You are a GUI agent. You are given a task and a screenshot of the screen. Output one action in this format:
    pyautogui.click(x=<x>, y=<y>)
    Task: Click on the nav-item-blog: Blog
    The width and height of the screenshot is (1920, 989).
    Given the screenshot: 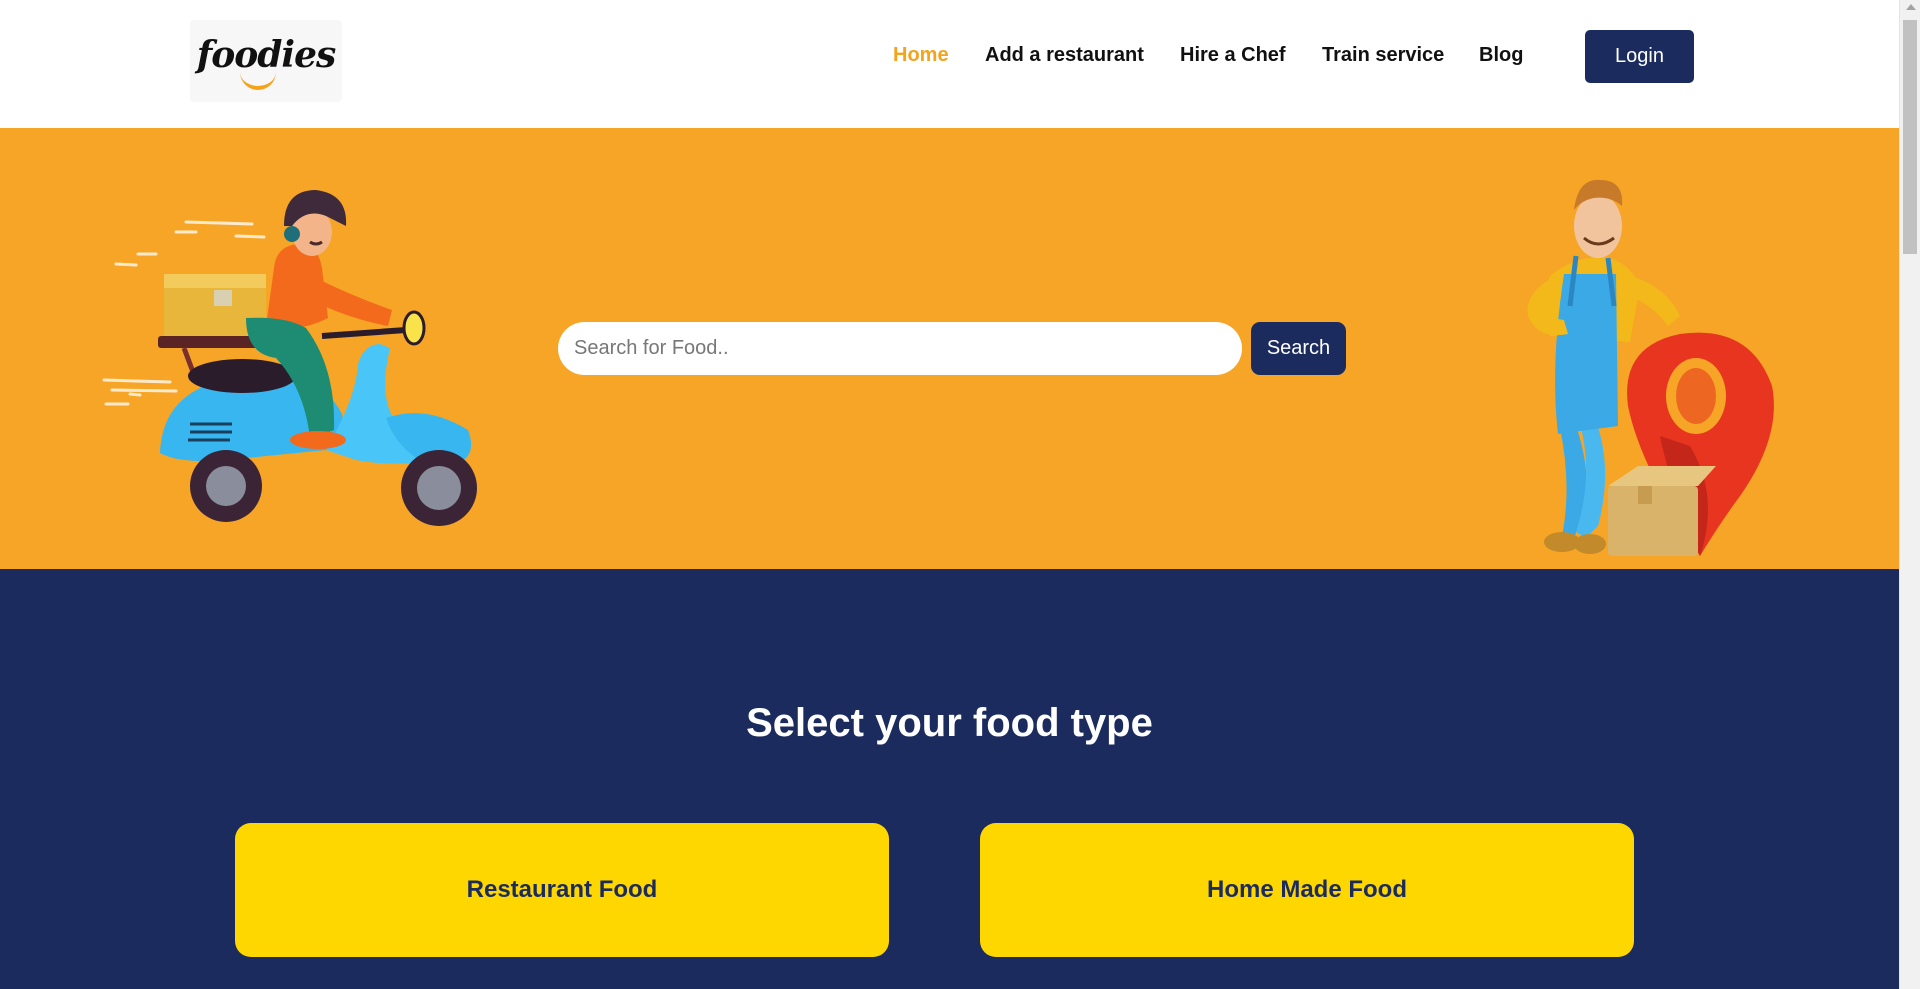 What is the action you would take?
    pyautogui.click(x=1501, y=55)
    